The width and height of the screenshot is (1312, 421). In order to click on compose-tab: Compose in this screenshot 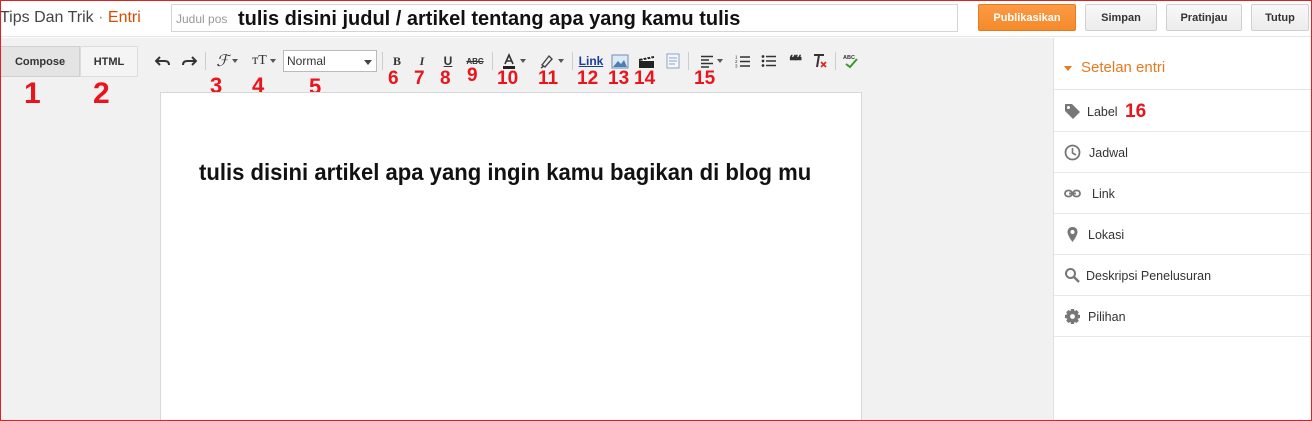, I will do `click(40, 61)`.